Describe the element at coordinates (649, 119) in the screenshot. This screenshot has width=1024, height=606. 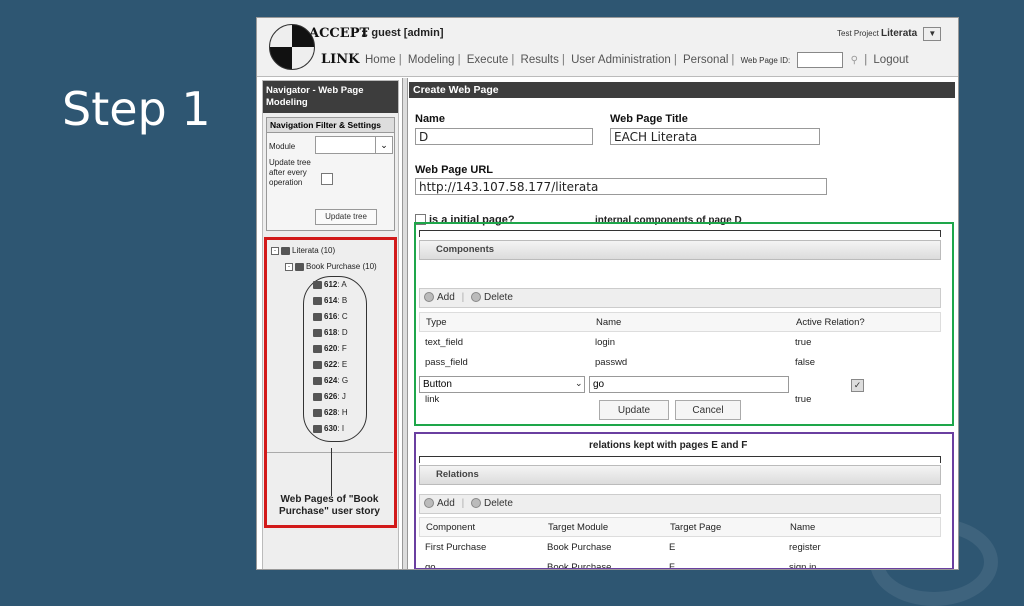
I see `page-title-label: Web Page Title` at that location.